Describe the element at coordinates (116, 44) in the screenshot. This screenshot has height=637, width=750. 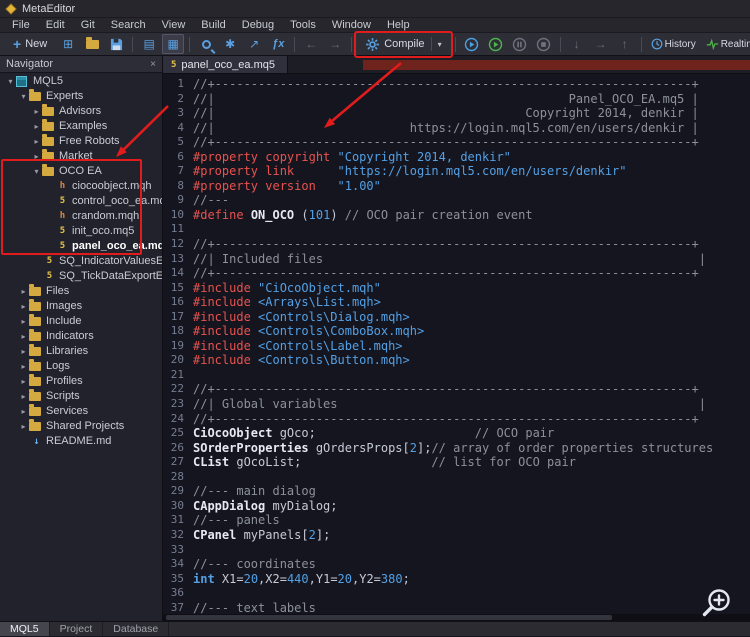
I see `save-button` at that location.